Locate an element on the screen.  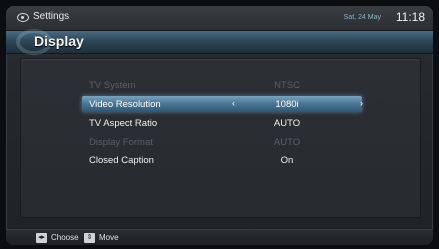
chevron-right-icon: › is located at coordinates (361, 103).